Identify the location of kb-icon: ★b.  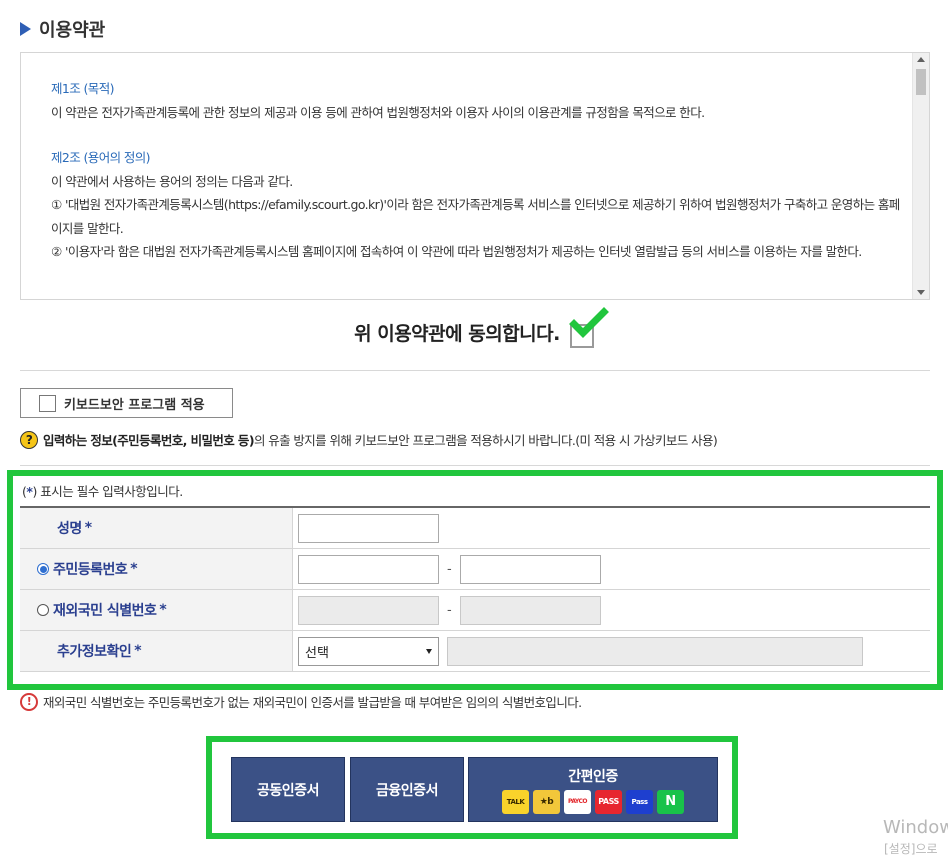
(546, 801).